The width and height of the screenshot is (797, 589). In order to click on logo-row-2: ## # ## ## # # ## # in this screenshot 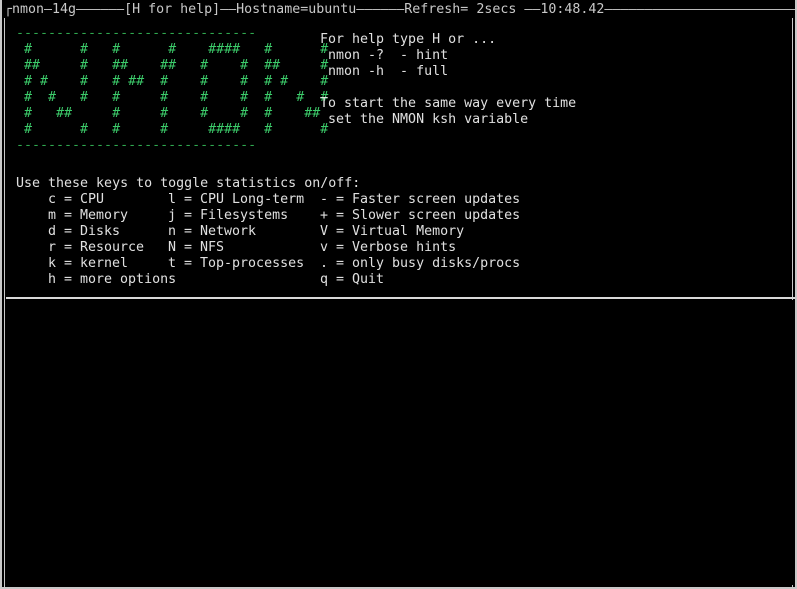, I will do `click(172, 65)`.